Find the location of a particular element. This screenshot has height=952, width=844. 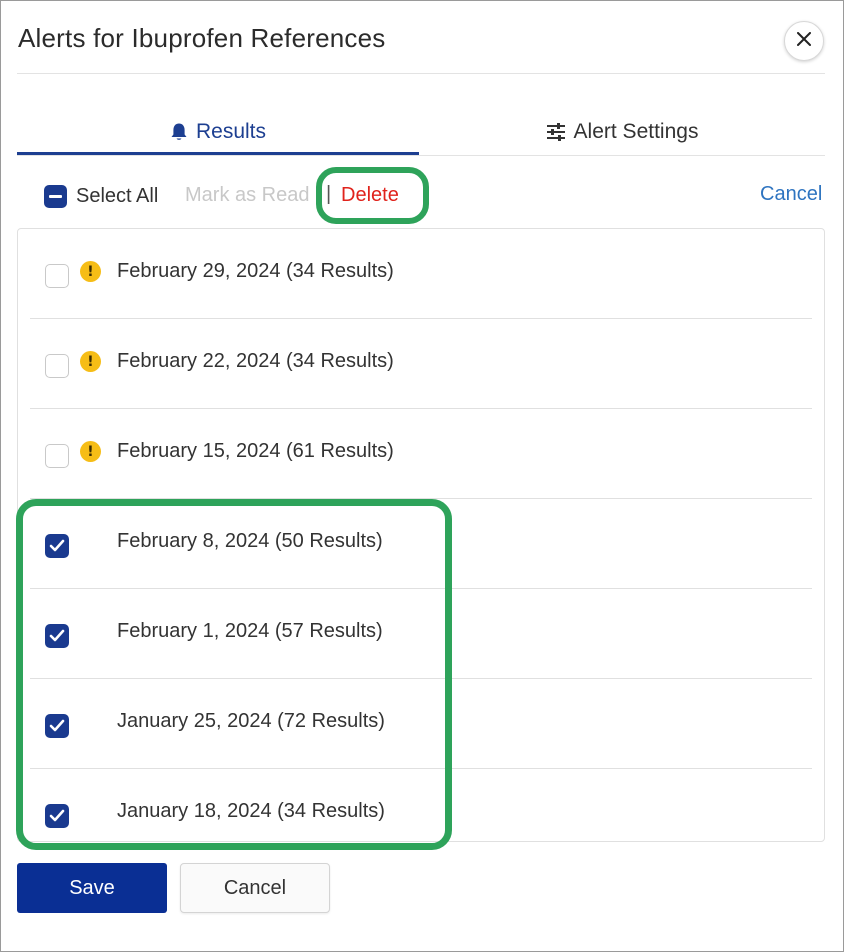

alert-row: January 25, 2024 (72 Results) is located at coordinates (421, 724).